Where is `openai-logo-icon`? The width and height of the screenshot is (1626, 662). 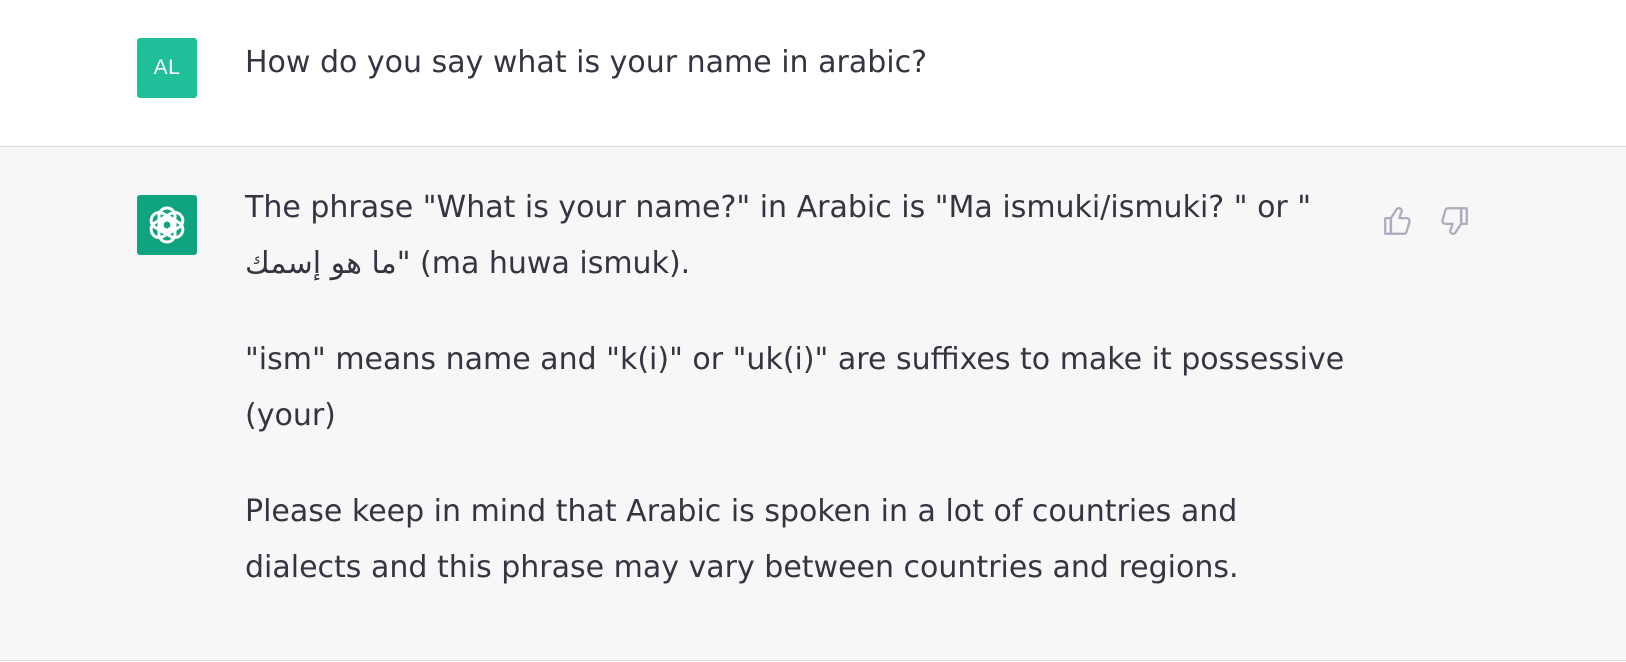
openai-logo-icon is located at coordinates (167, 225).